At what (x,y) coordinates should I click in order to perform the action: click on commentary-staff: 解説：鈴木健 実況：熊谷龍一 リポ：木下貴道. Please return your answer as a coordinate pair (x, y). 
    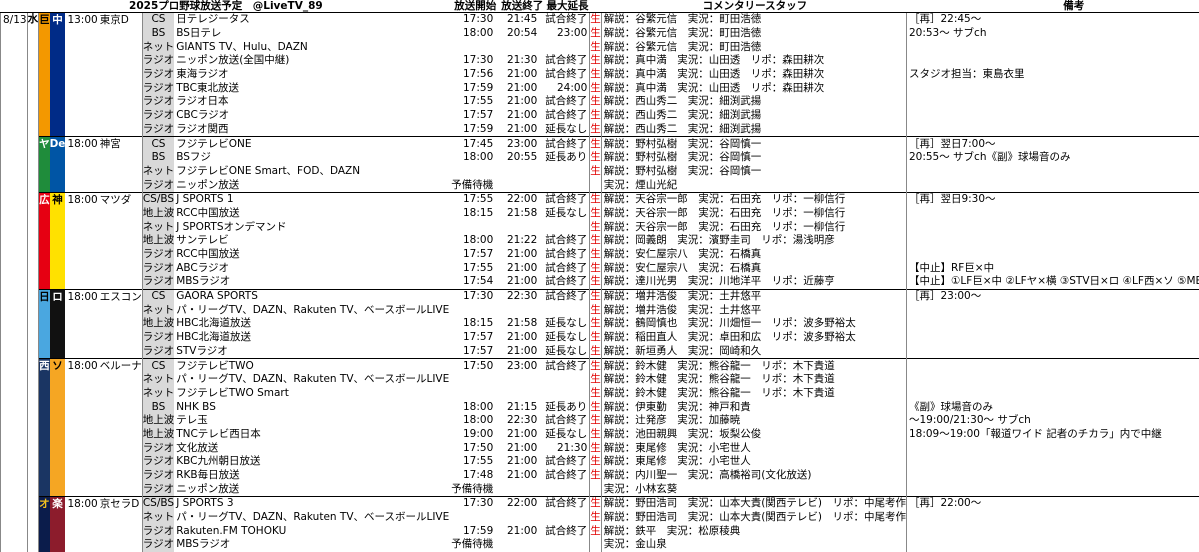
    Looking at the image, I should click on (753, 394).